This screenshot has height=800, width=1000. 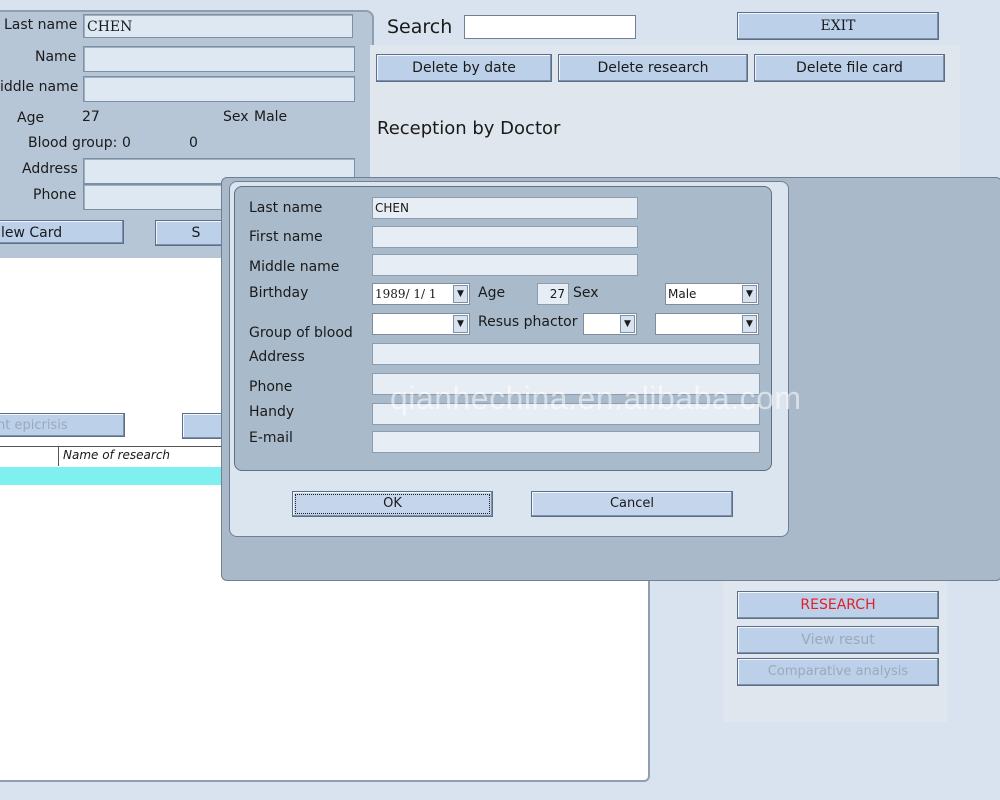 What do you see at coordinates (420, 27) in the screenshot?
I see `search-label: Search` at bounding box center [420, 27].